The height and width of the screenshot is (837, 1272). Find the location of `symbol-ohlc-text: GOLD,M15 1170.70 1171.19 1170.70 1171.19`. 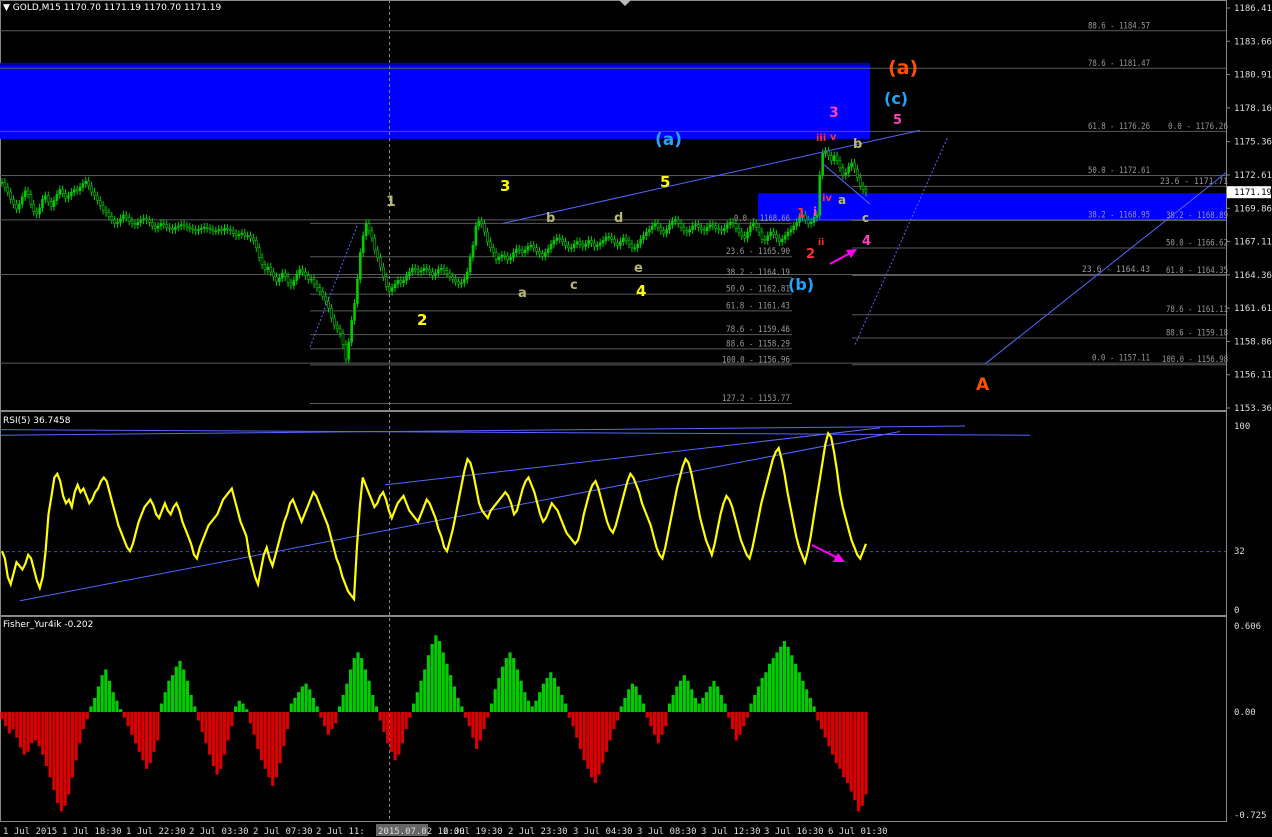

symbol-ohlc-text: GOLD,M15 1170.70 1171.19 1170.70 1171.19 is located at coordinates (117, 8).